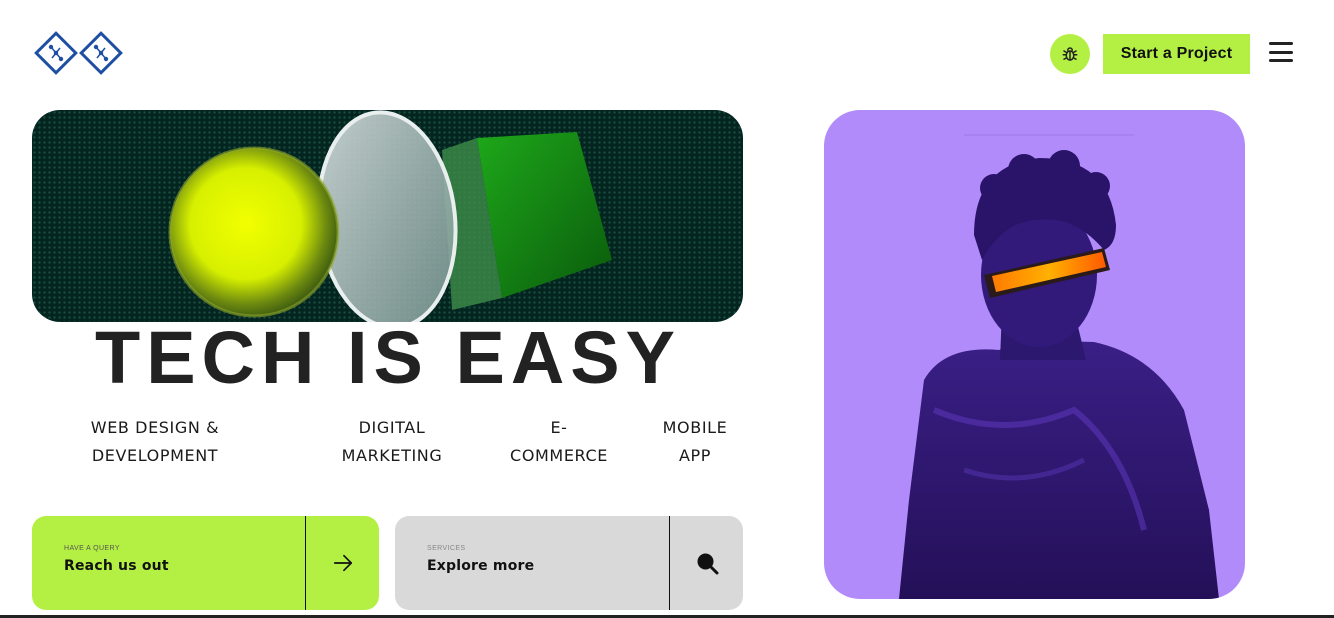  What do you see at coordinates (559, 442) in the screenshot?
I see `service-ecommerce: E- COMMERCE` at bounding box center [559, 442].